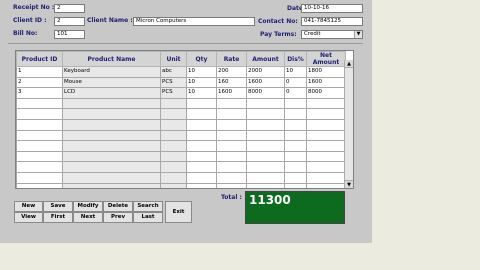 The height and width of the screenshot is (270, 480). Describe the element at coordinates (118, 217) in the screenshot. I see `prev-button: Prev` at that location.